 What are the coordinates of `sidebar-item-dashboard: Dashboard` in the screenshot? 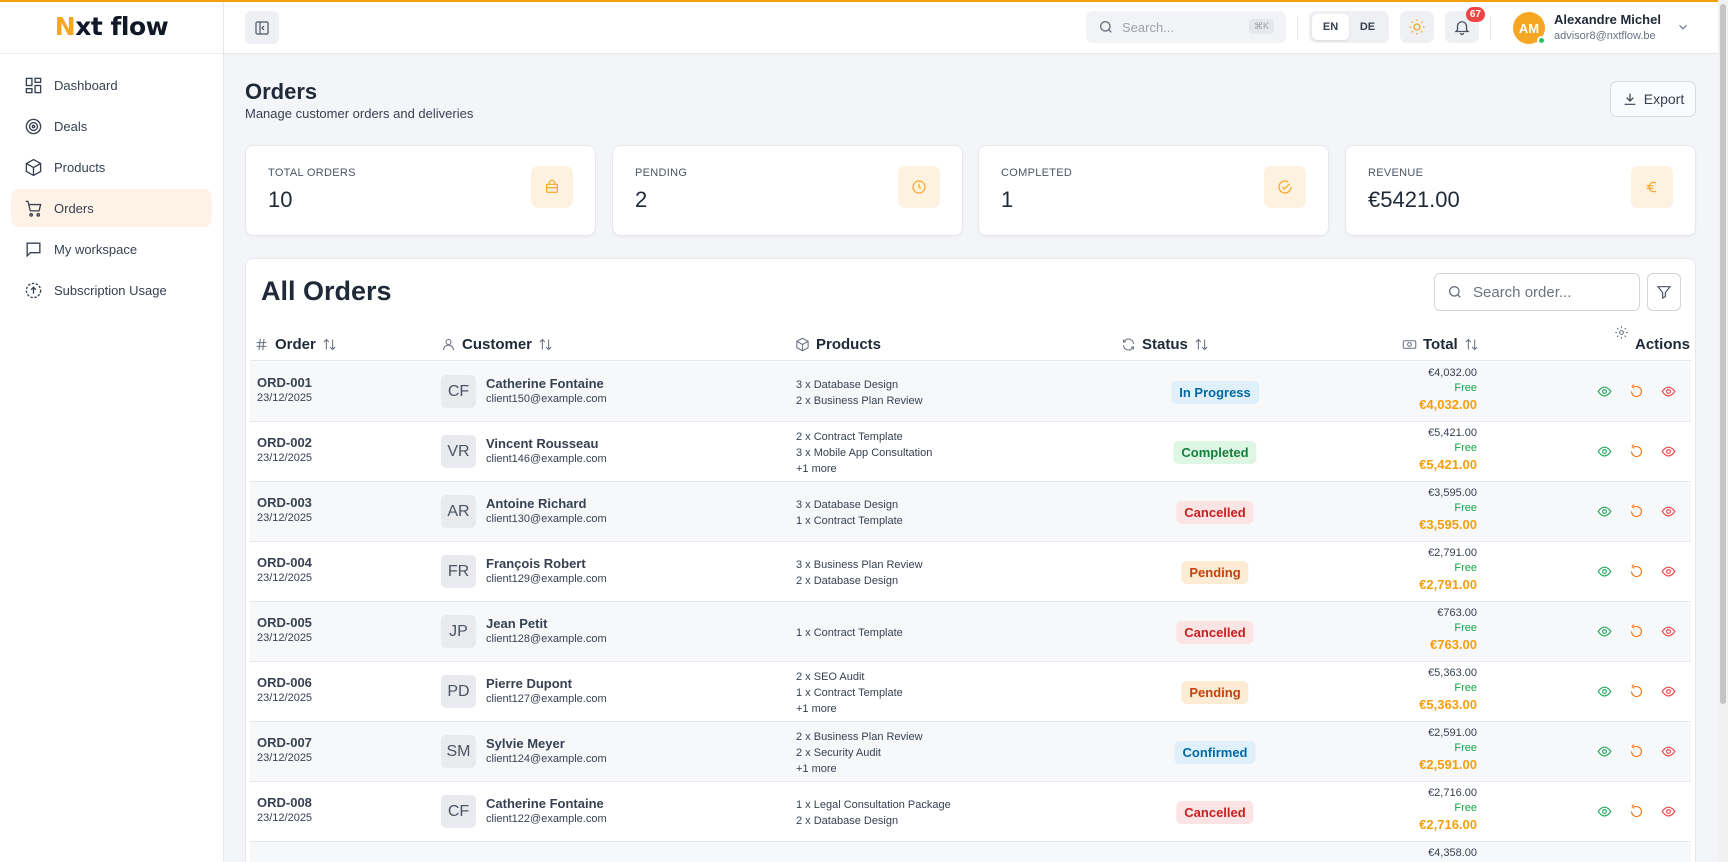 It's located at (111, 85).